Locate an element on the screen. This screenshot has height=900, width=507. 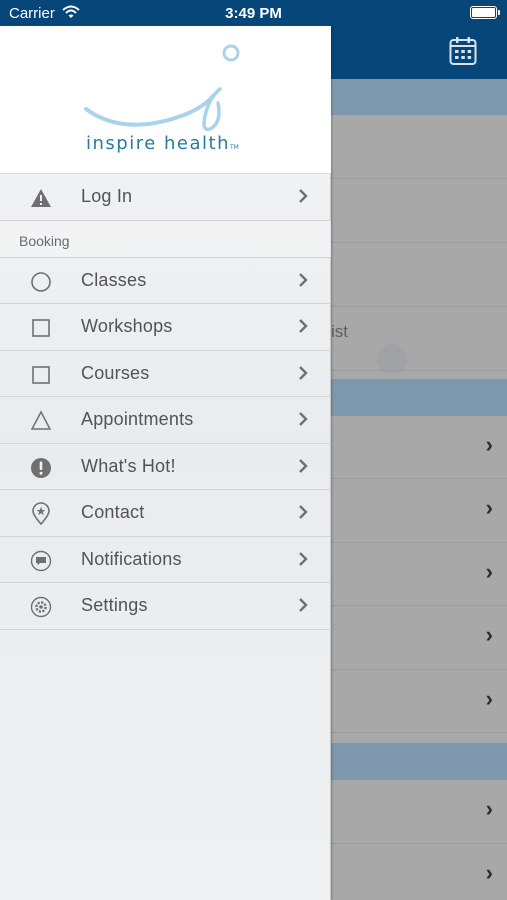
status-bar: Carrier 3:49 PM is located at coordinates (253, 13).